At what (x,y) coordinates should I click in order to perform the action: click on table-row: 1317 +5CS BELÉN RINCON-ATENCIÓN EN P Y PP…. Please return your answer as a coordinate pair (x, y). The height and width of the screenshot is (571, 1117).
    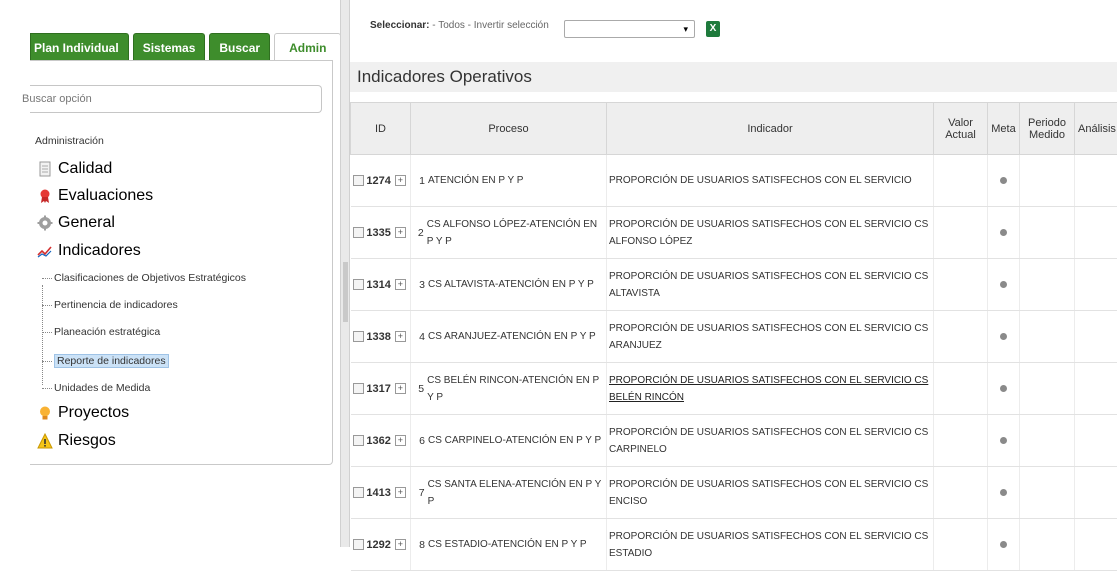
    Looking at the image, I should click on (734, 389).